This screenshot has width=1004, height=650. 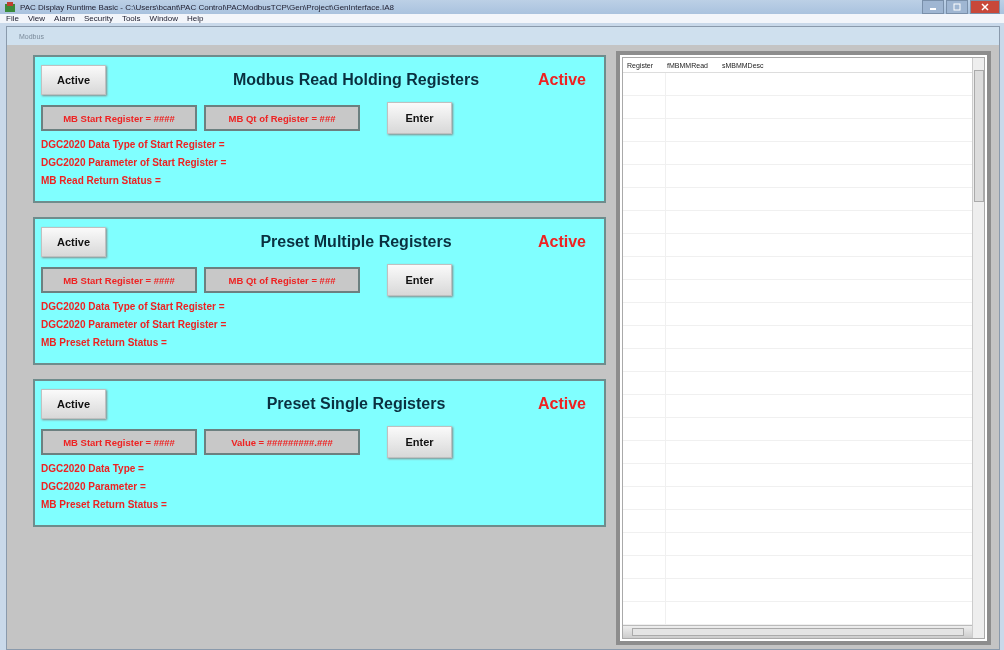 I want to click on menu-item: Security, so click(x=98, y=18).